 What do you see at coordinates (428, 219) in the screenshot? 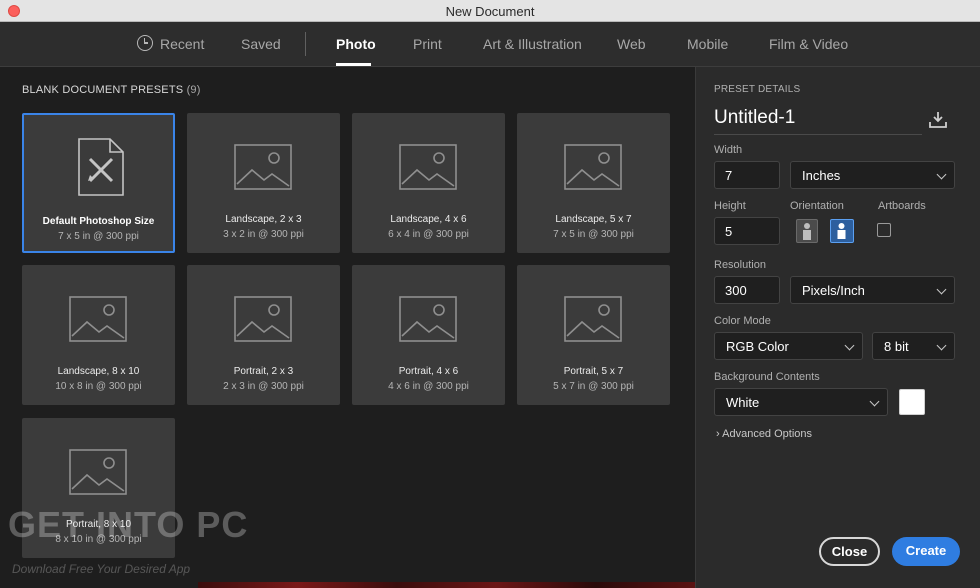
I see `preset-name: Landscape, 4 x 6` at bounding box center [428, 219].